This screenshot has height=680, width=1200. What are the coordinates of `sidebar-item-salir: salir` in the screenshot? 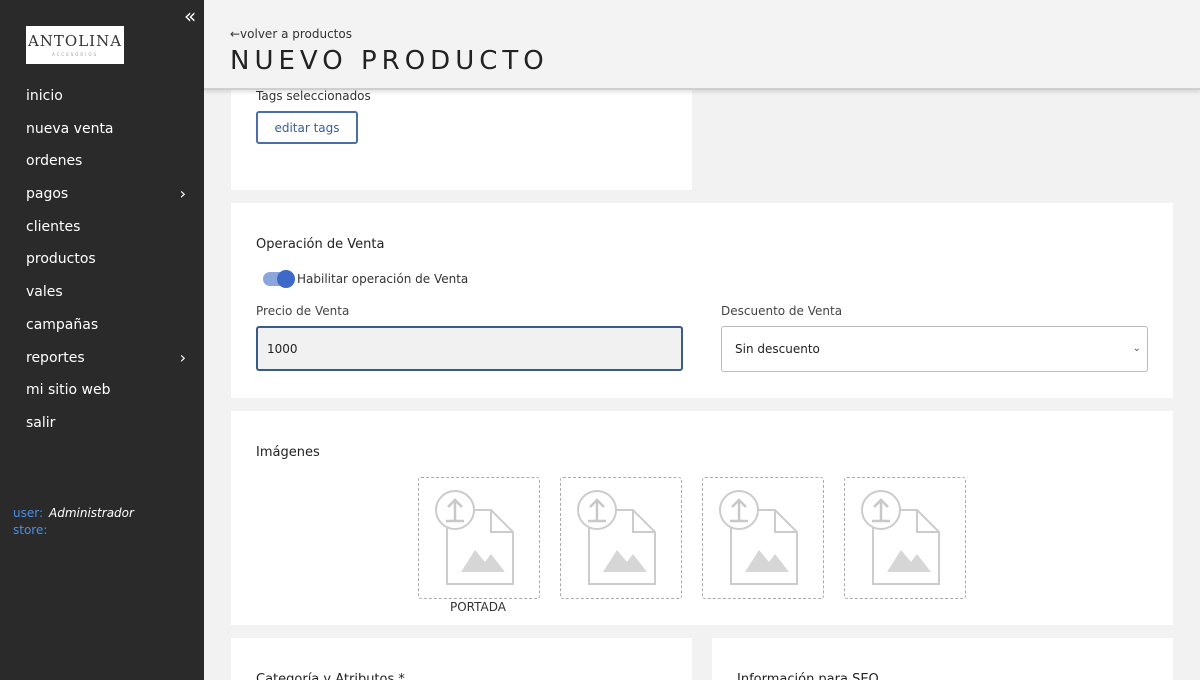 It's located at (102, 423).